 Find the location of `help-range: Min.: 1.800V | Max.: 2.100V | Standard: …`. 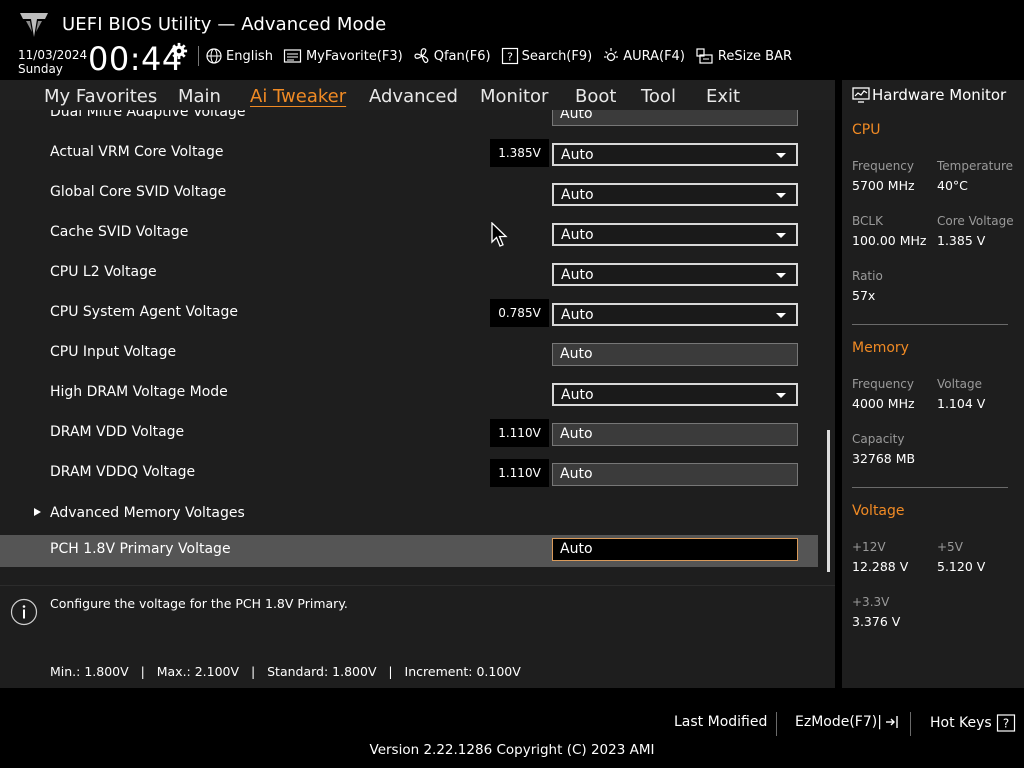

help-range: Min.: 1.800V | Max.: 2.100V | Standard: … is located at coordinates (285, 671).